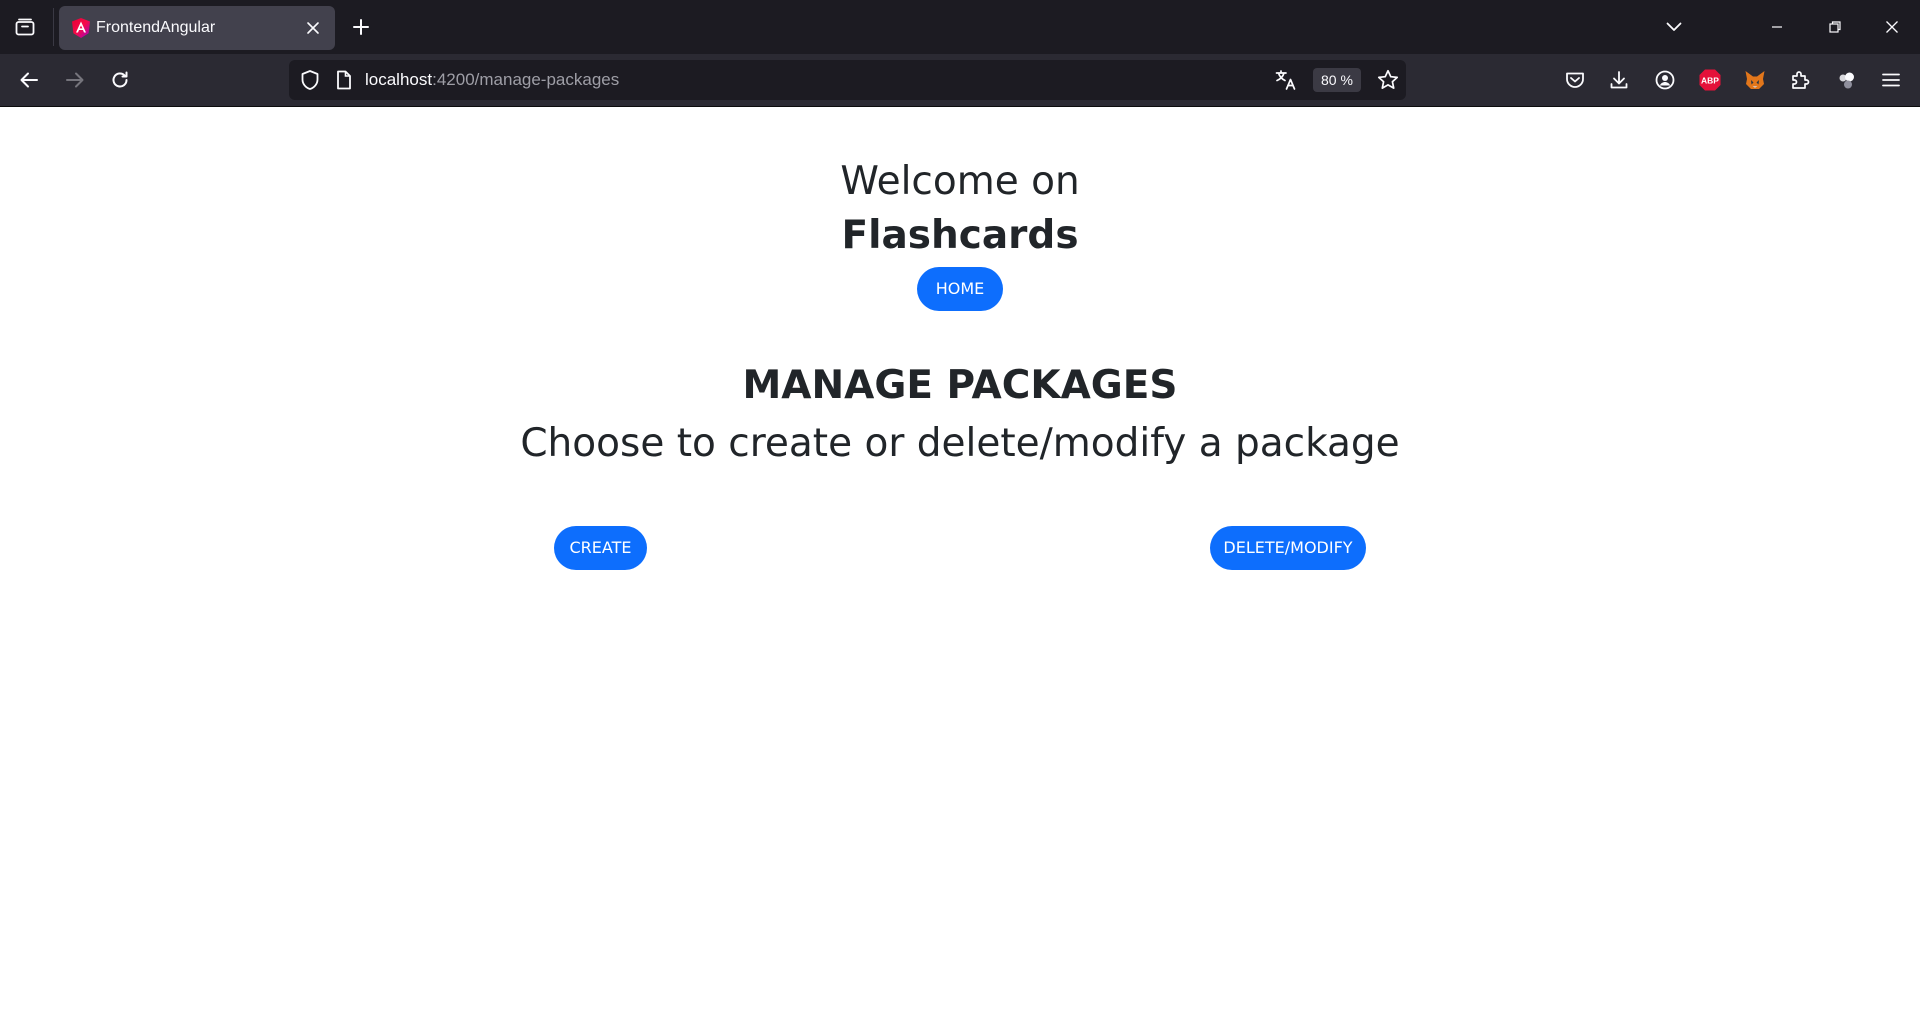 The image size is (1920, 1020). I want to click on chevron-down-icon, so click(1674, 26).